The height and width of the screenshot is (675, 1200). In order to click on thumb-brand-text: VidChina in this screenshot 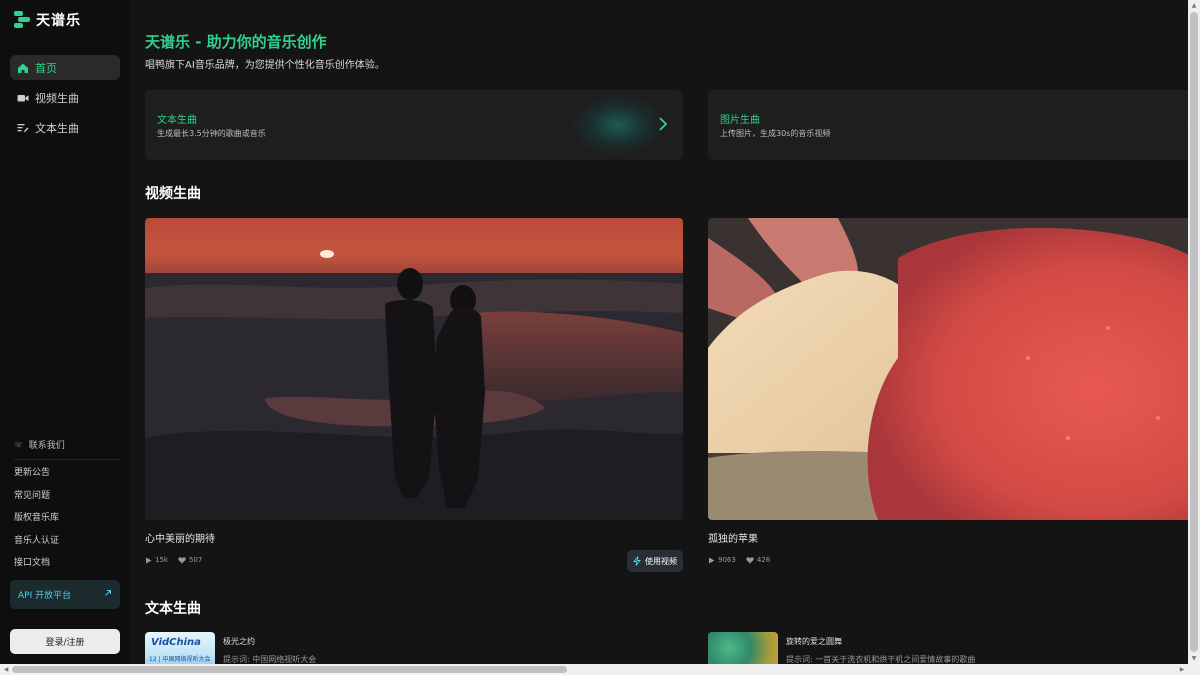, I will do `click(176, 642)`.